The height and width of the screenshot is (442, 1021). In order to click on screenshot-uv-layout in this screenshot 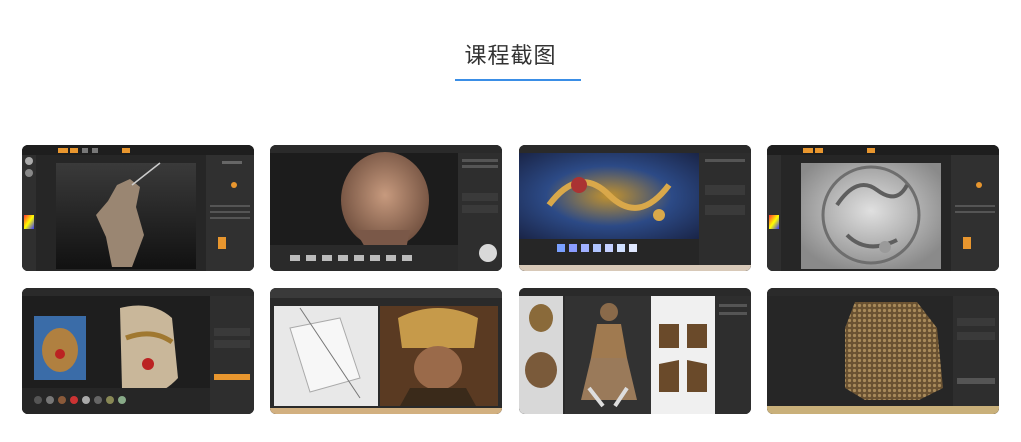, I will do `click(635, 351)`.